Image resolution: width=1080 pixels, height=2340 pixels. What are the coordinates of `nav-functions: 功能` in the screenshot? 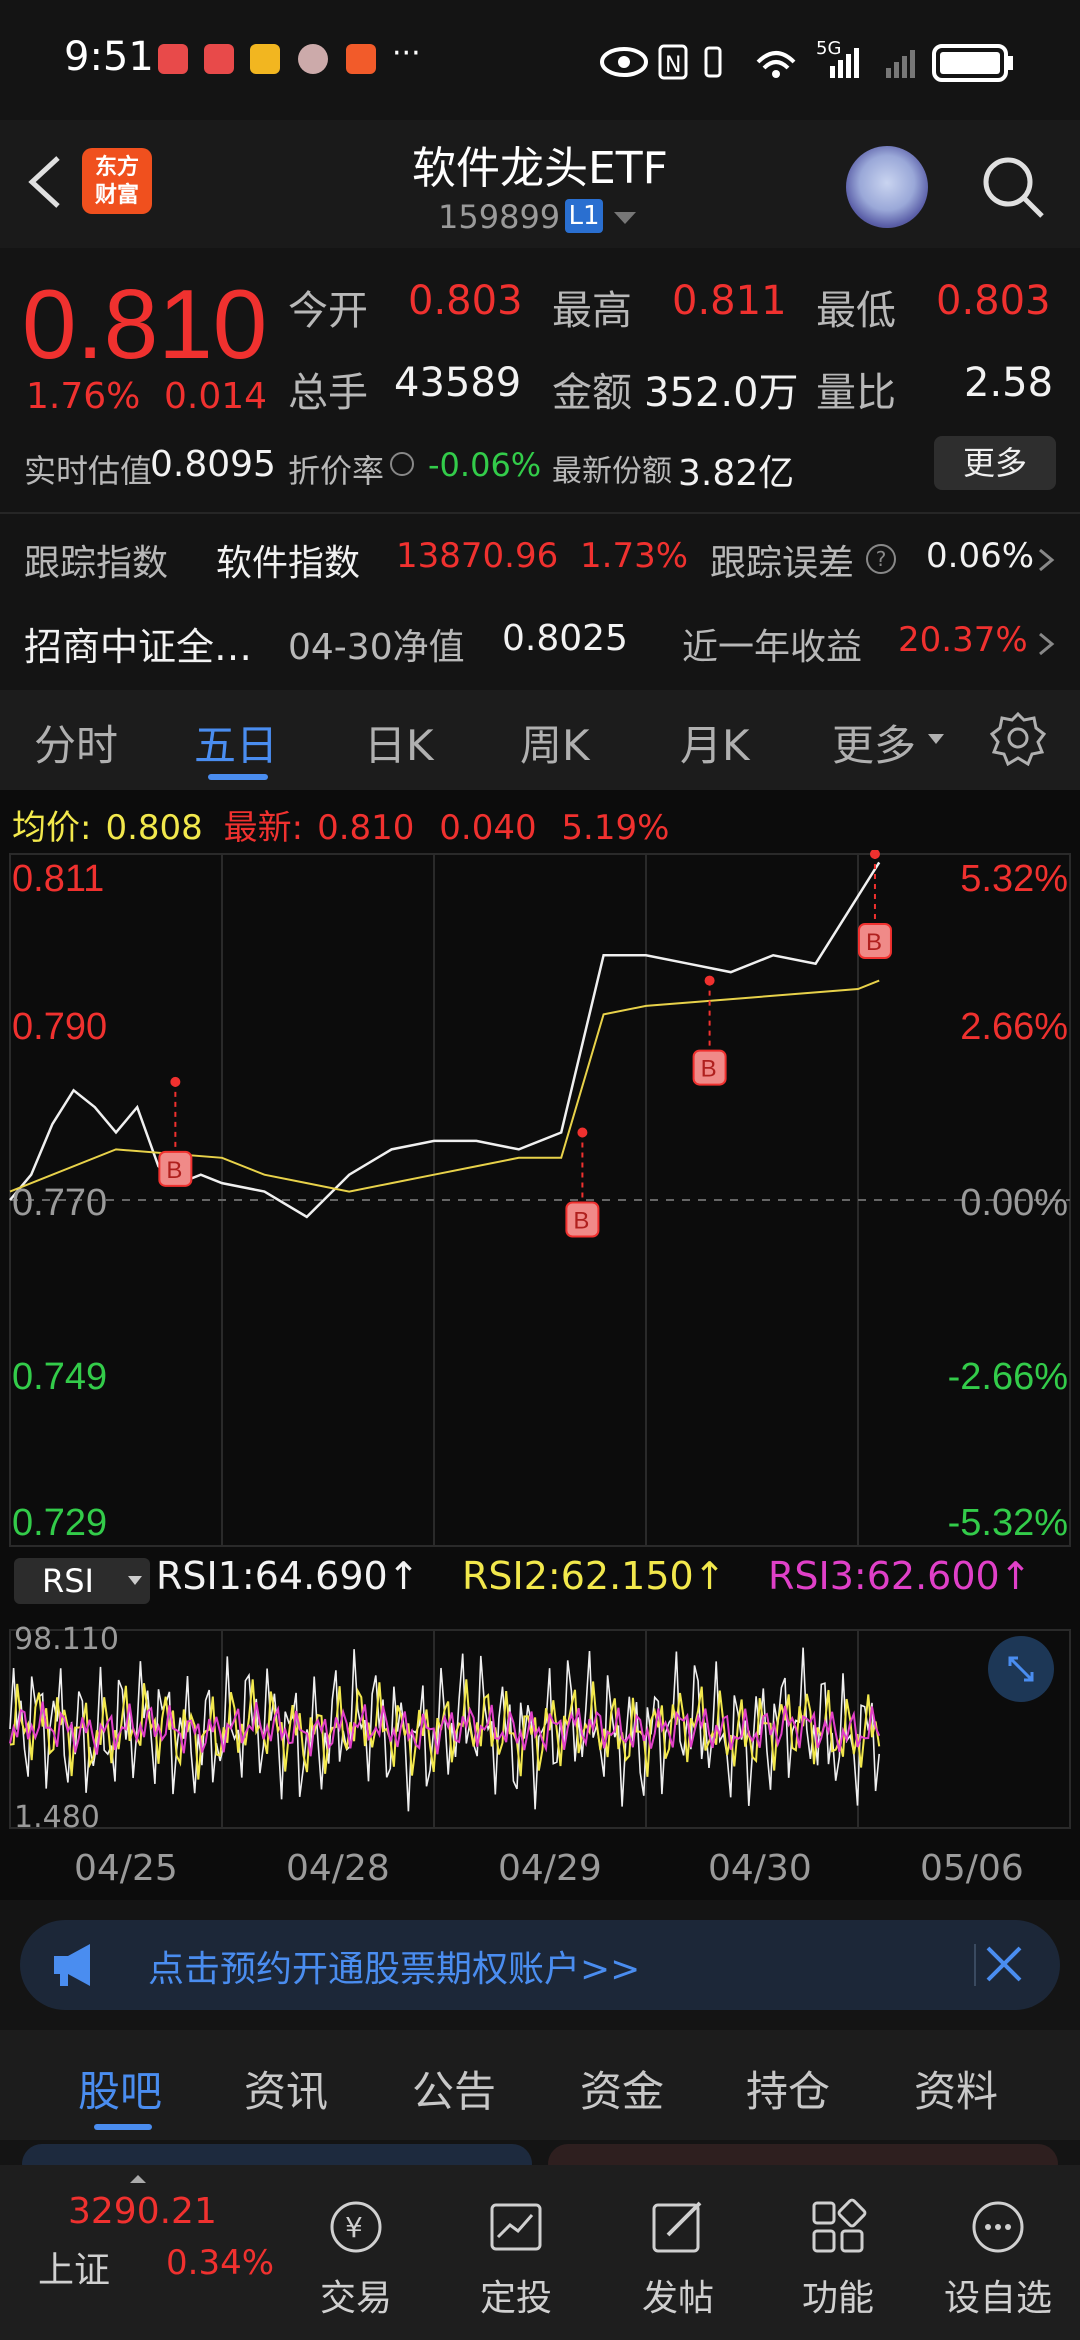 It's located at (838, 2295).